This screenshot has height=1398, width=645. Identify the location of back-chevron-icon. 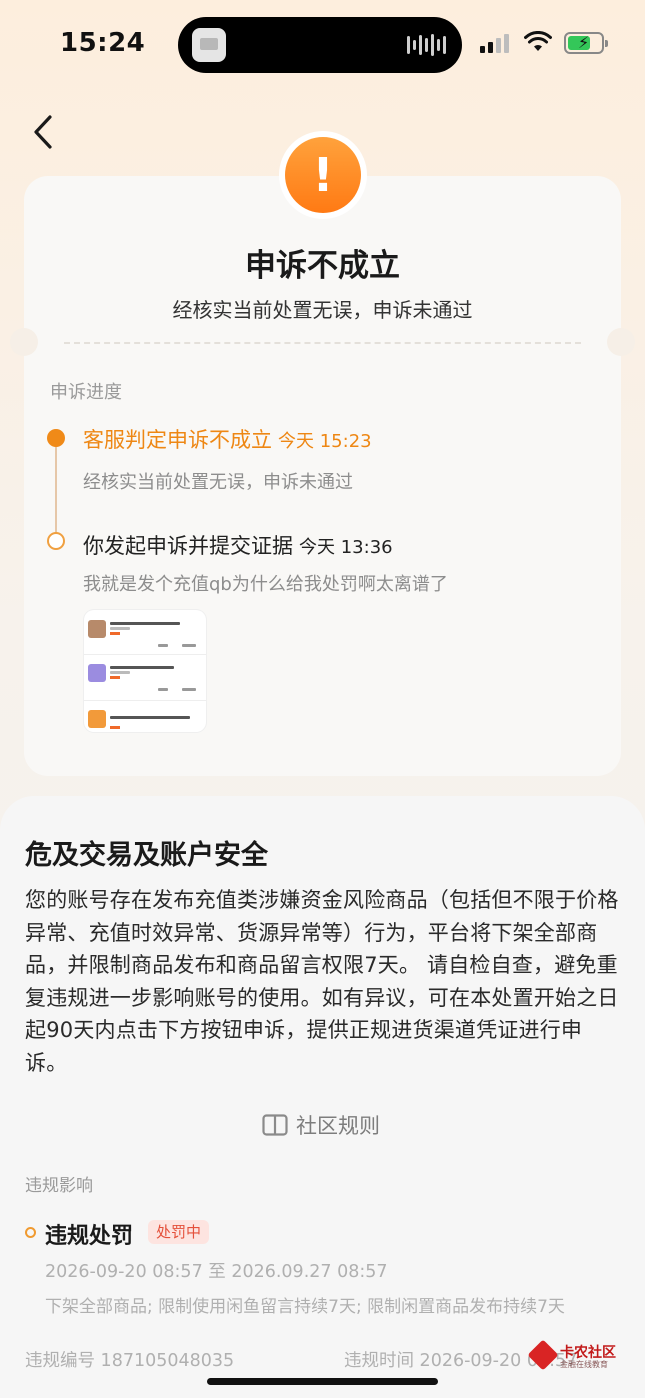
(46, 132).